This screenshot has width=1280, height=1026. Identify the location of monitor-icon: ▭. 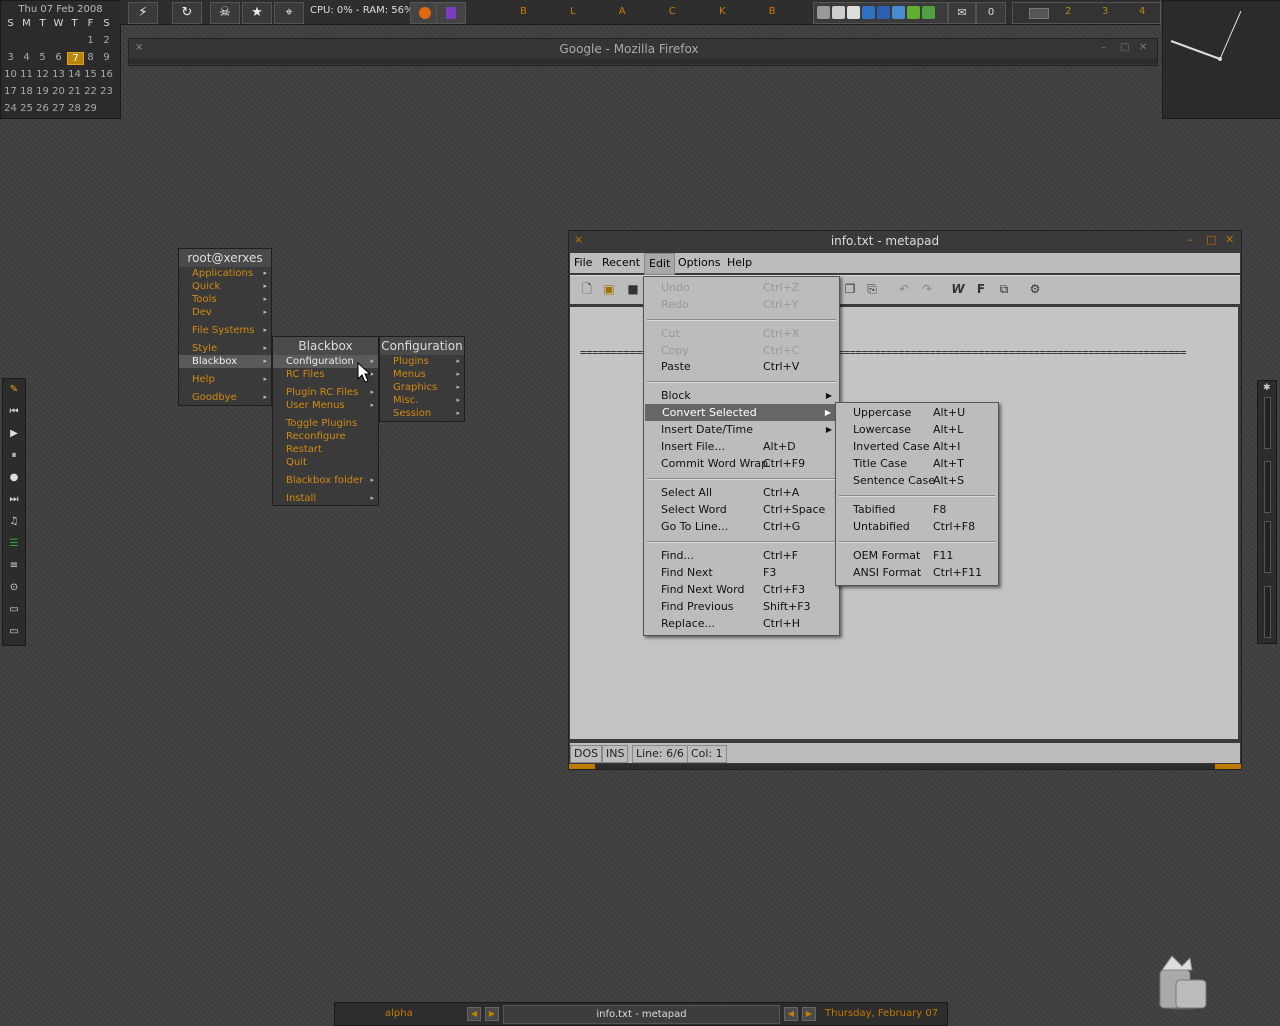
(14, 610).